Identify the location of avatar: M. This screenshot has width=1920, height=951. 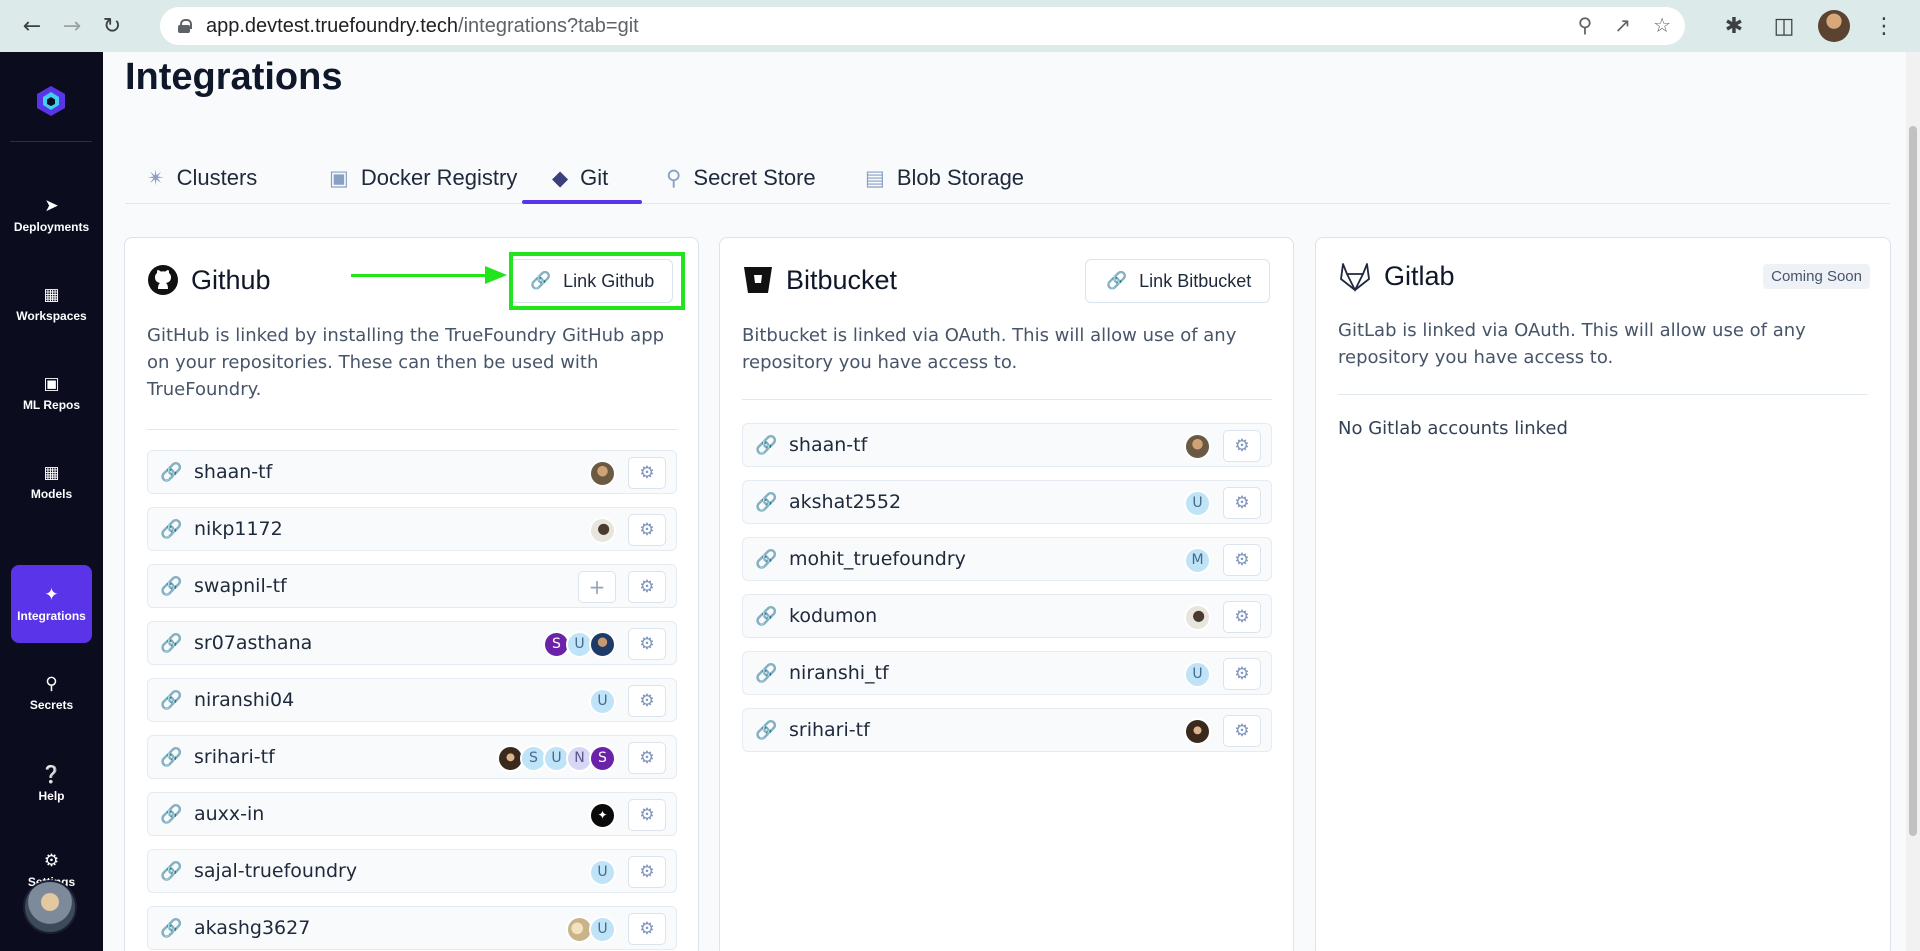
(1197, 560).